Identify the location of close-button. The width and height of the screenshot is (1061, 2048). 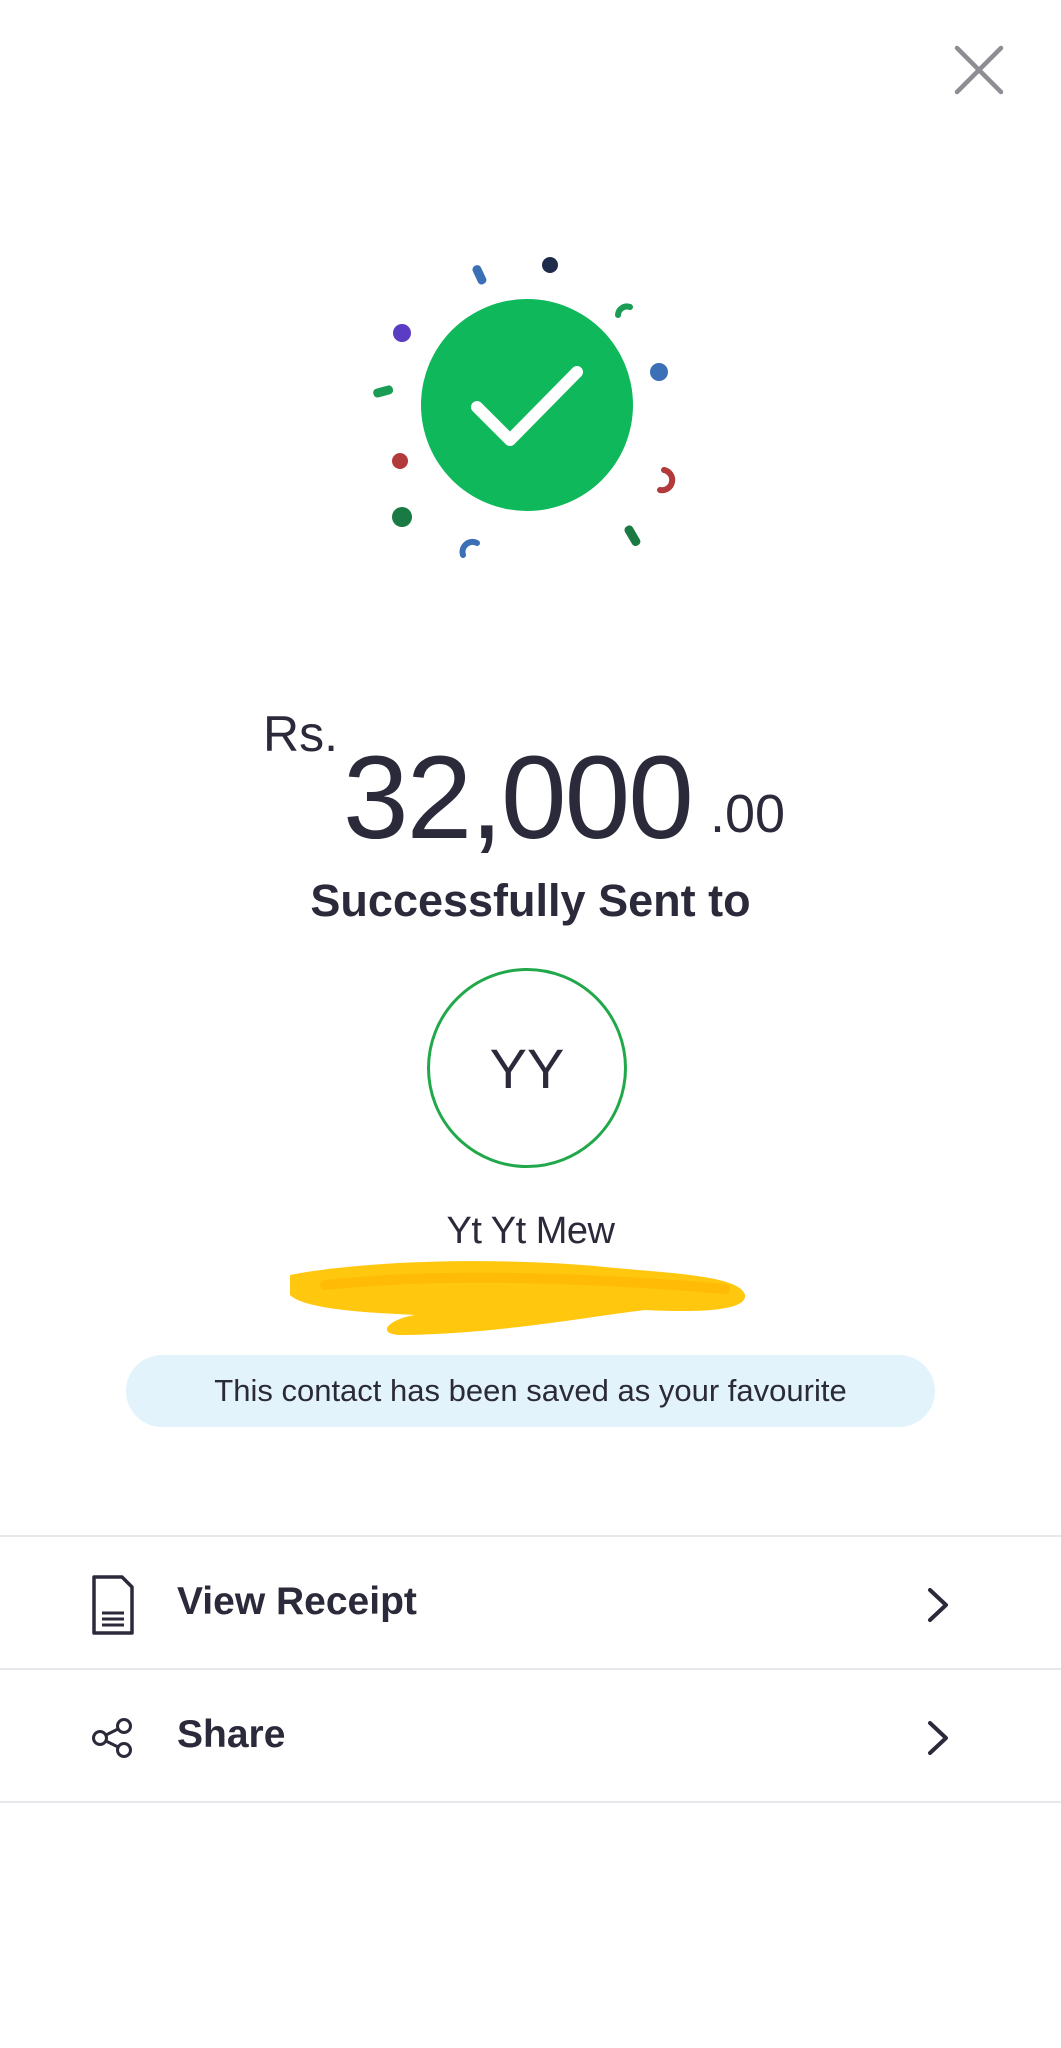
(979, 70).